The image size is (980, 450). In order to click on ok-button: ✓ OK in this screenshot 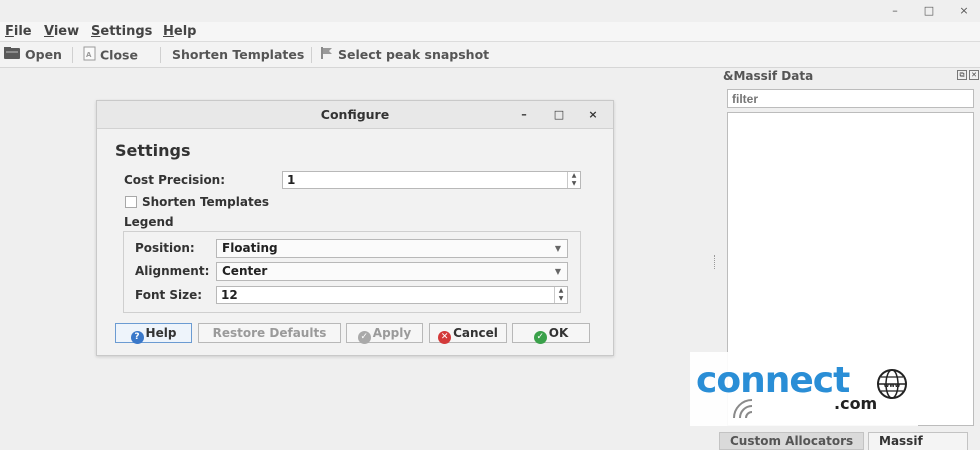, I will do `click(551, 333)`.